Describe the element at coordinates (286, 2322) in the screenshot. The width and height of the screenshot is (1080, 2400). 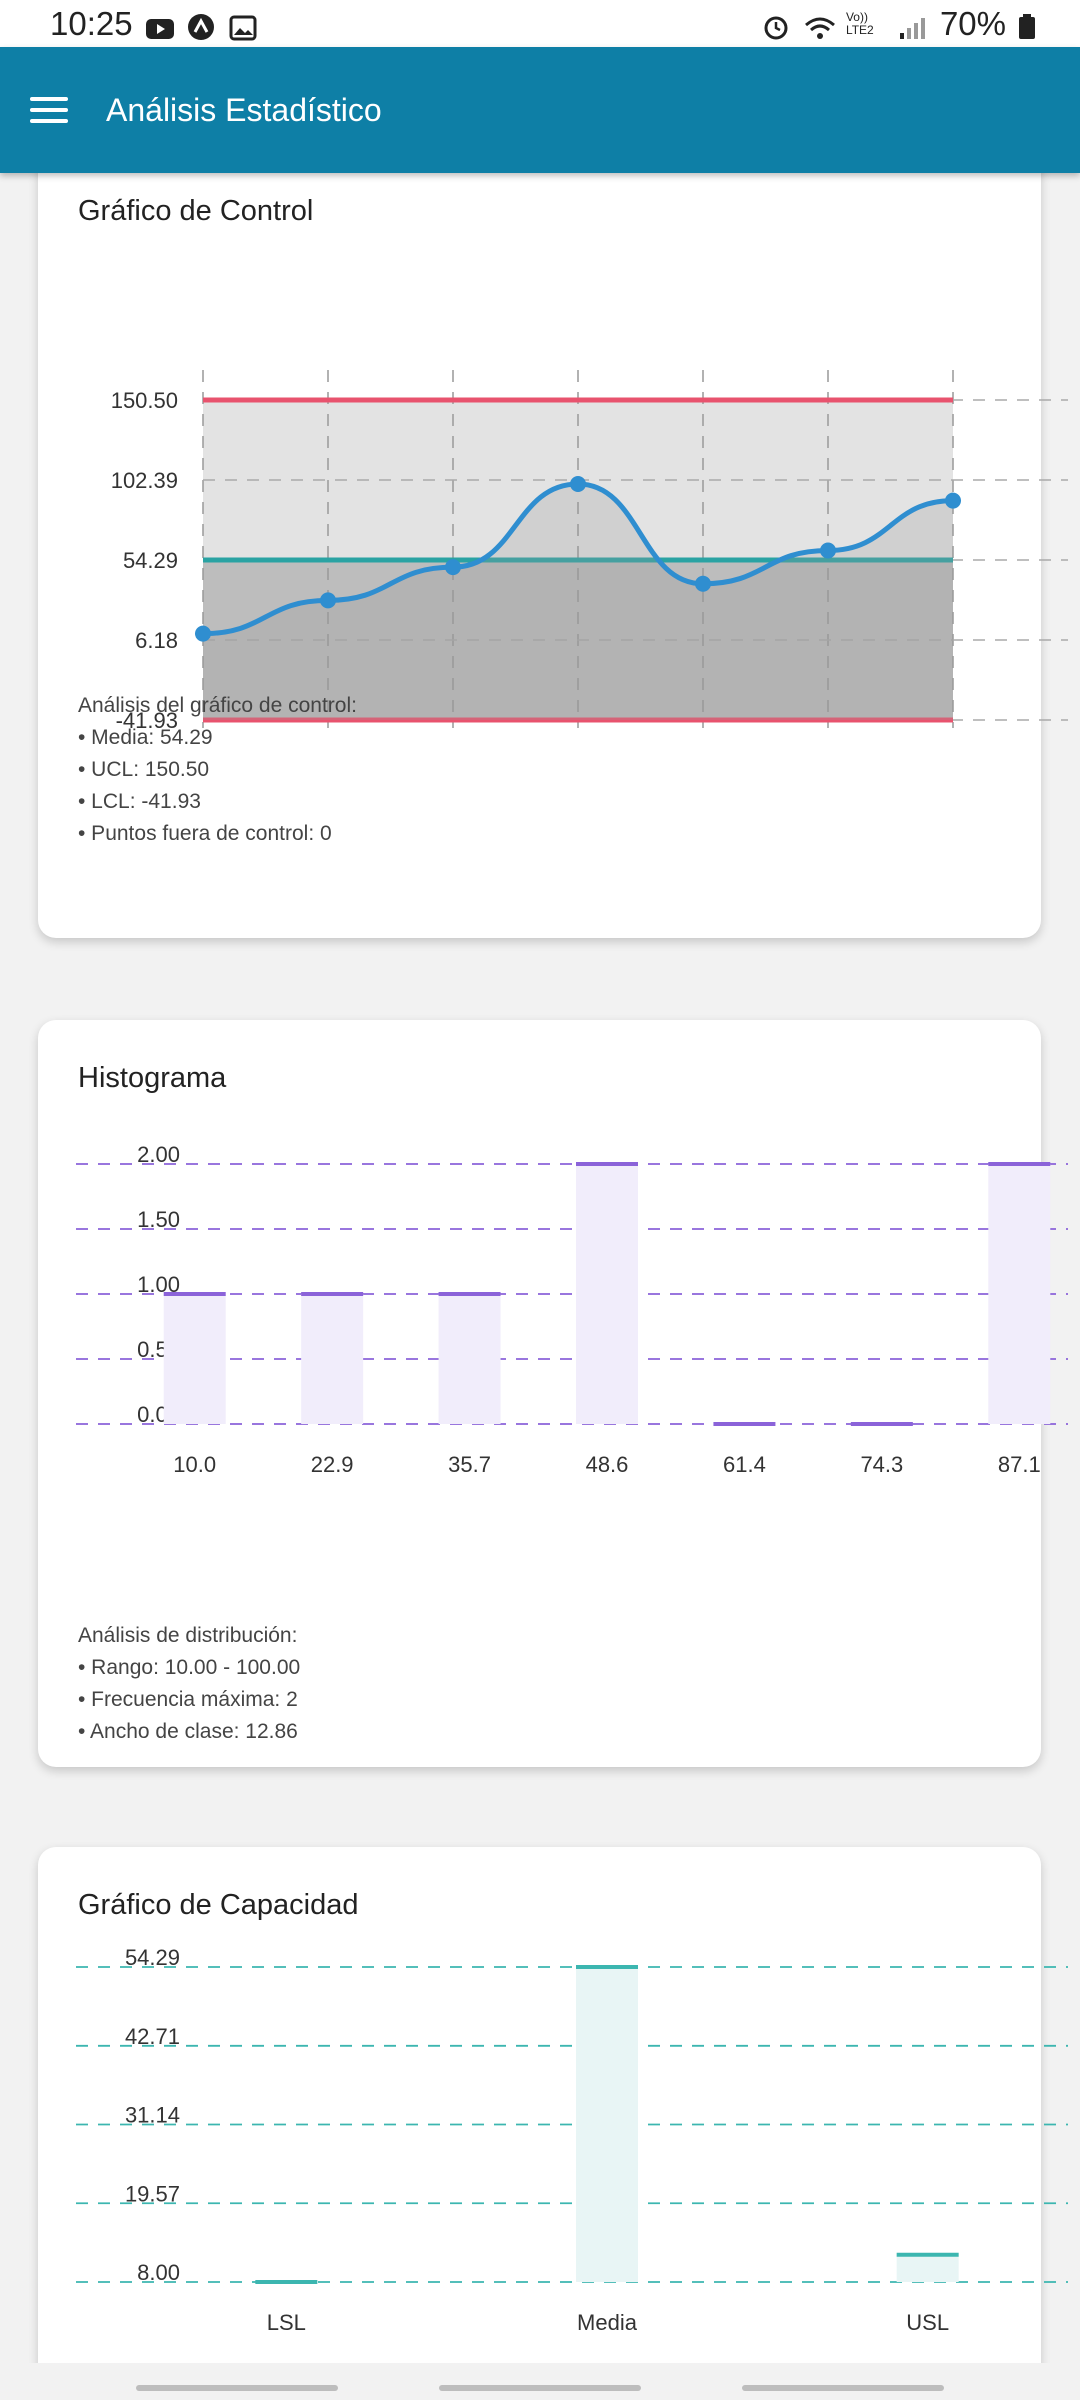
I see `x-tick-label: LSL` at that location.